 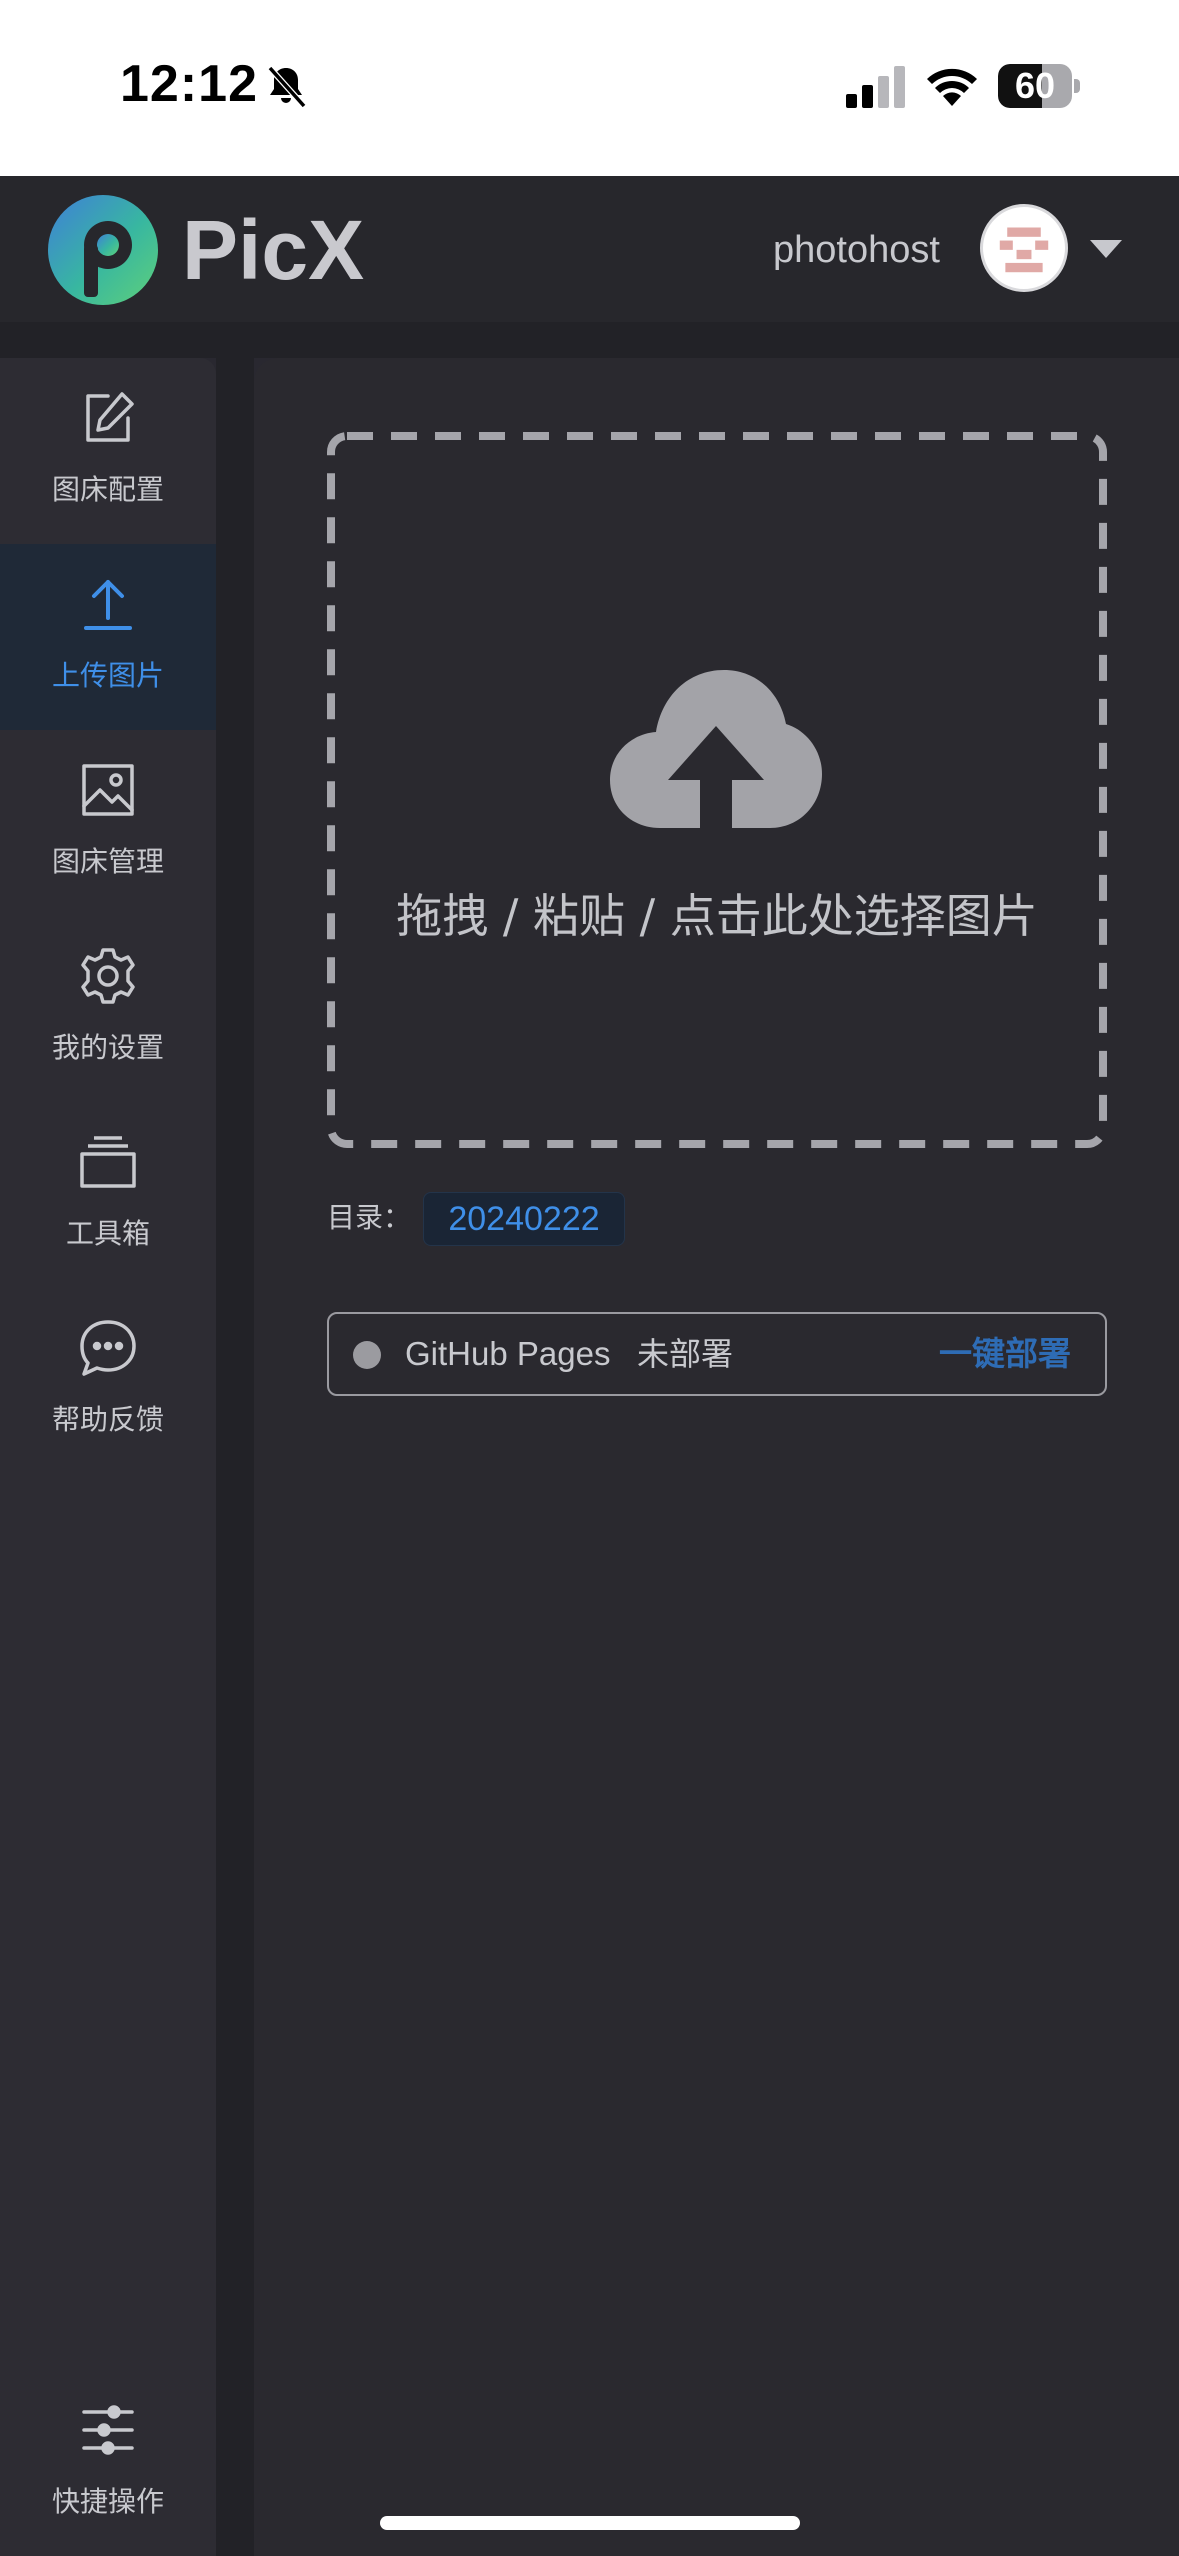 What do you see at coordinates (108, 790) in the screenshot?
I see `image-icon` at bounding box center [108, 790].